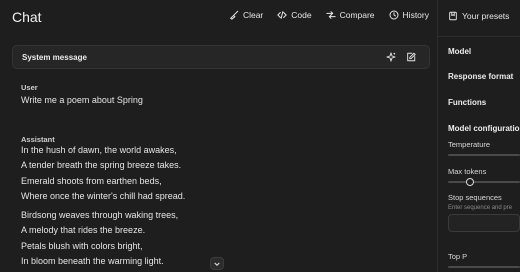 This screenshot has height=272, width=520. I want to click on clear-label: Clear, so click(253, 15).